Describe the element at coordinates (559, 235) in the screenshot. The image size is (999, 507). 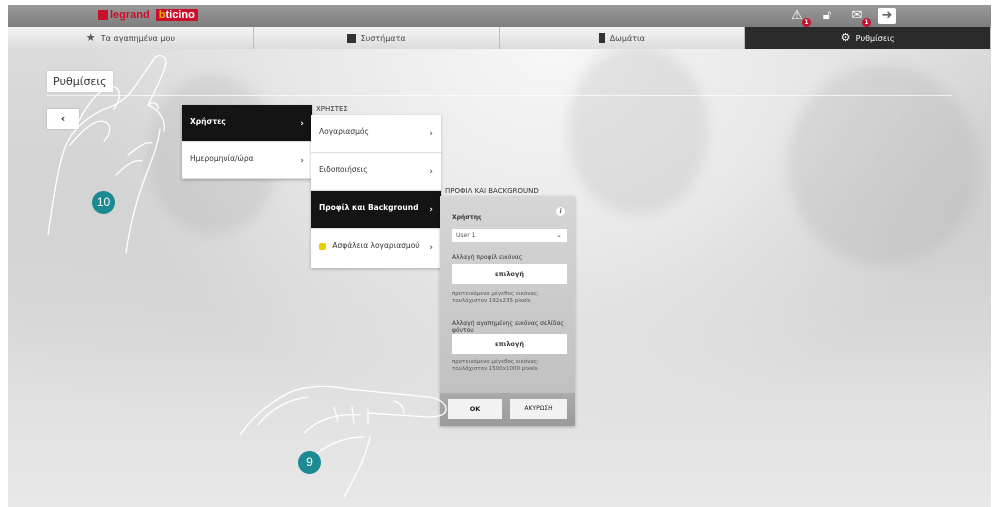
I see `chevron-down-icon: ⌄` at that location.